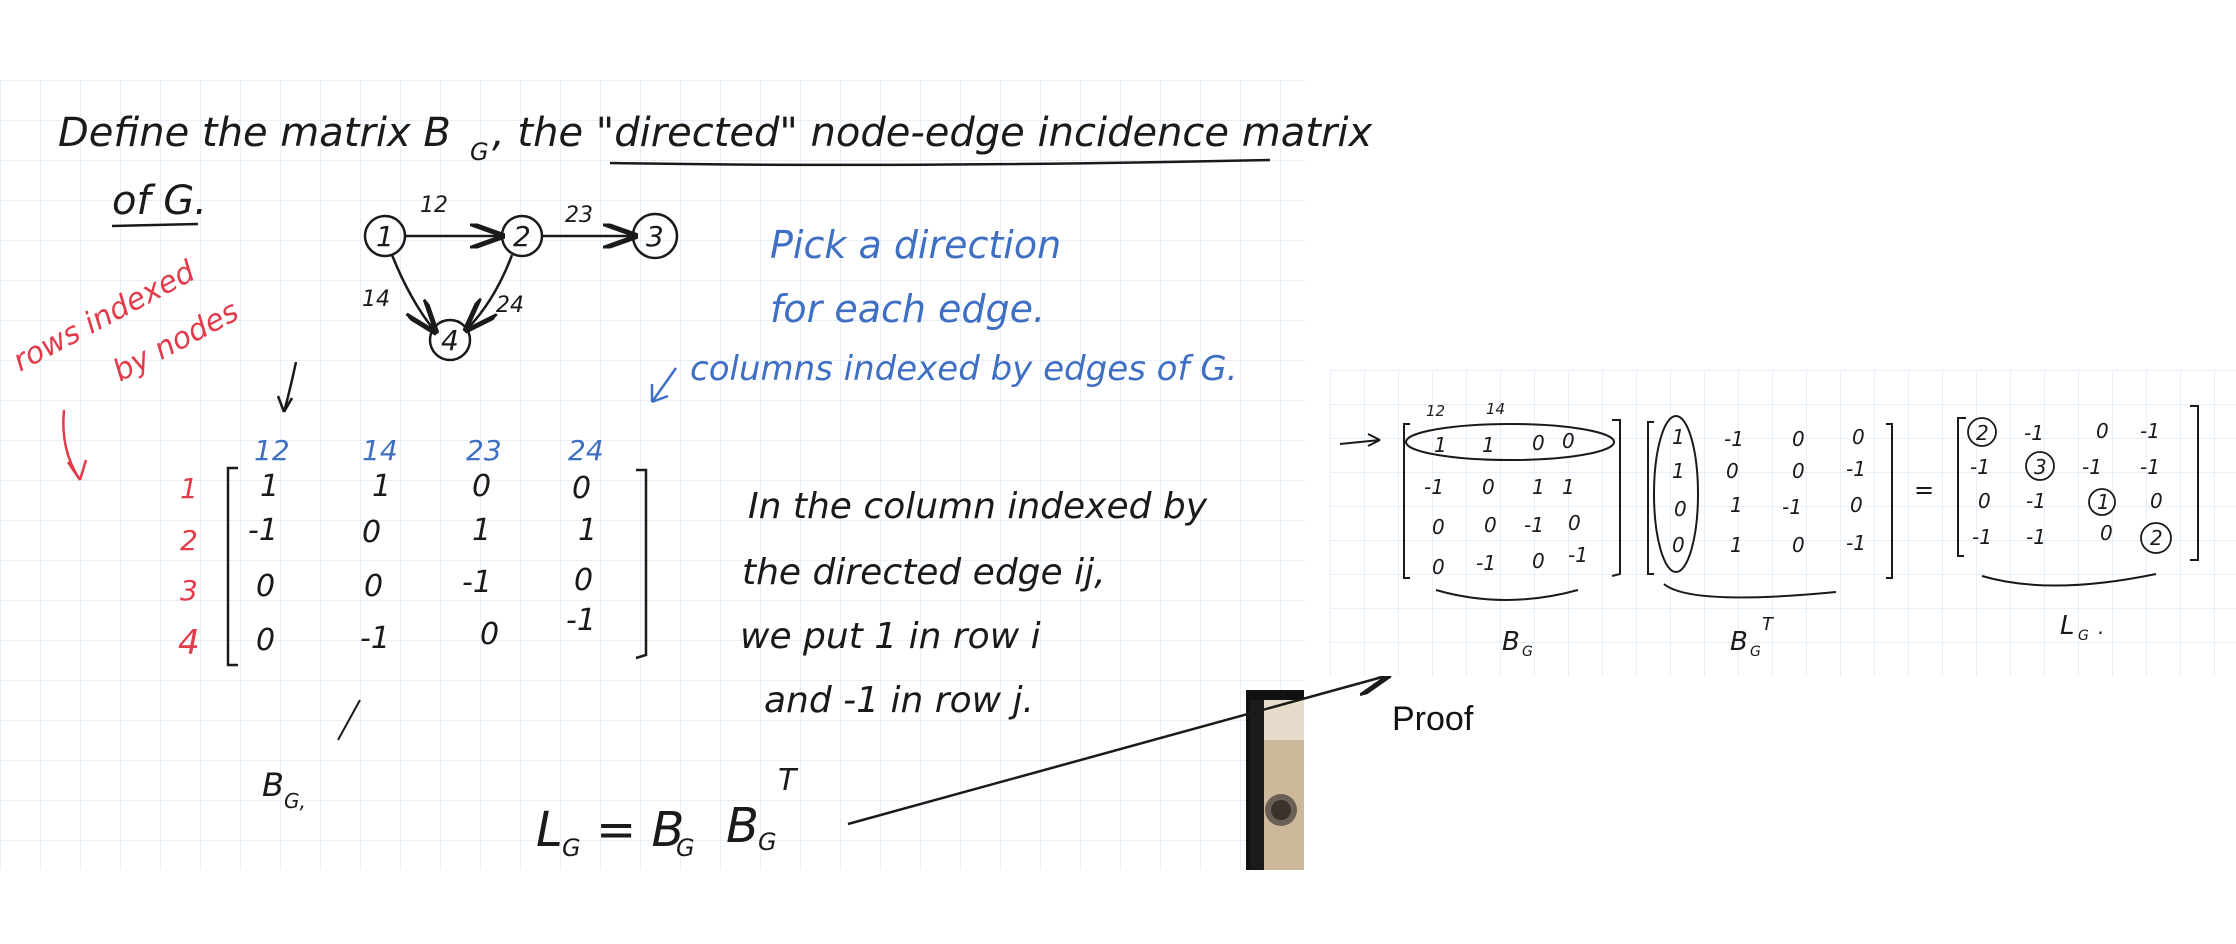  Describe the element at coordinates (1798, 439) in the screenshot. I see `right-BT-1-3: 0` at that location.